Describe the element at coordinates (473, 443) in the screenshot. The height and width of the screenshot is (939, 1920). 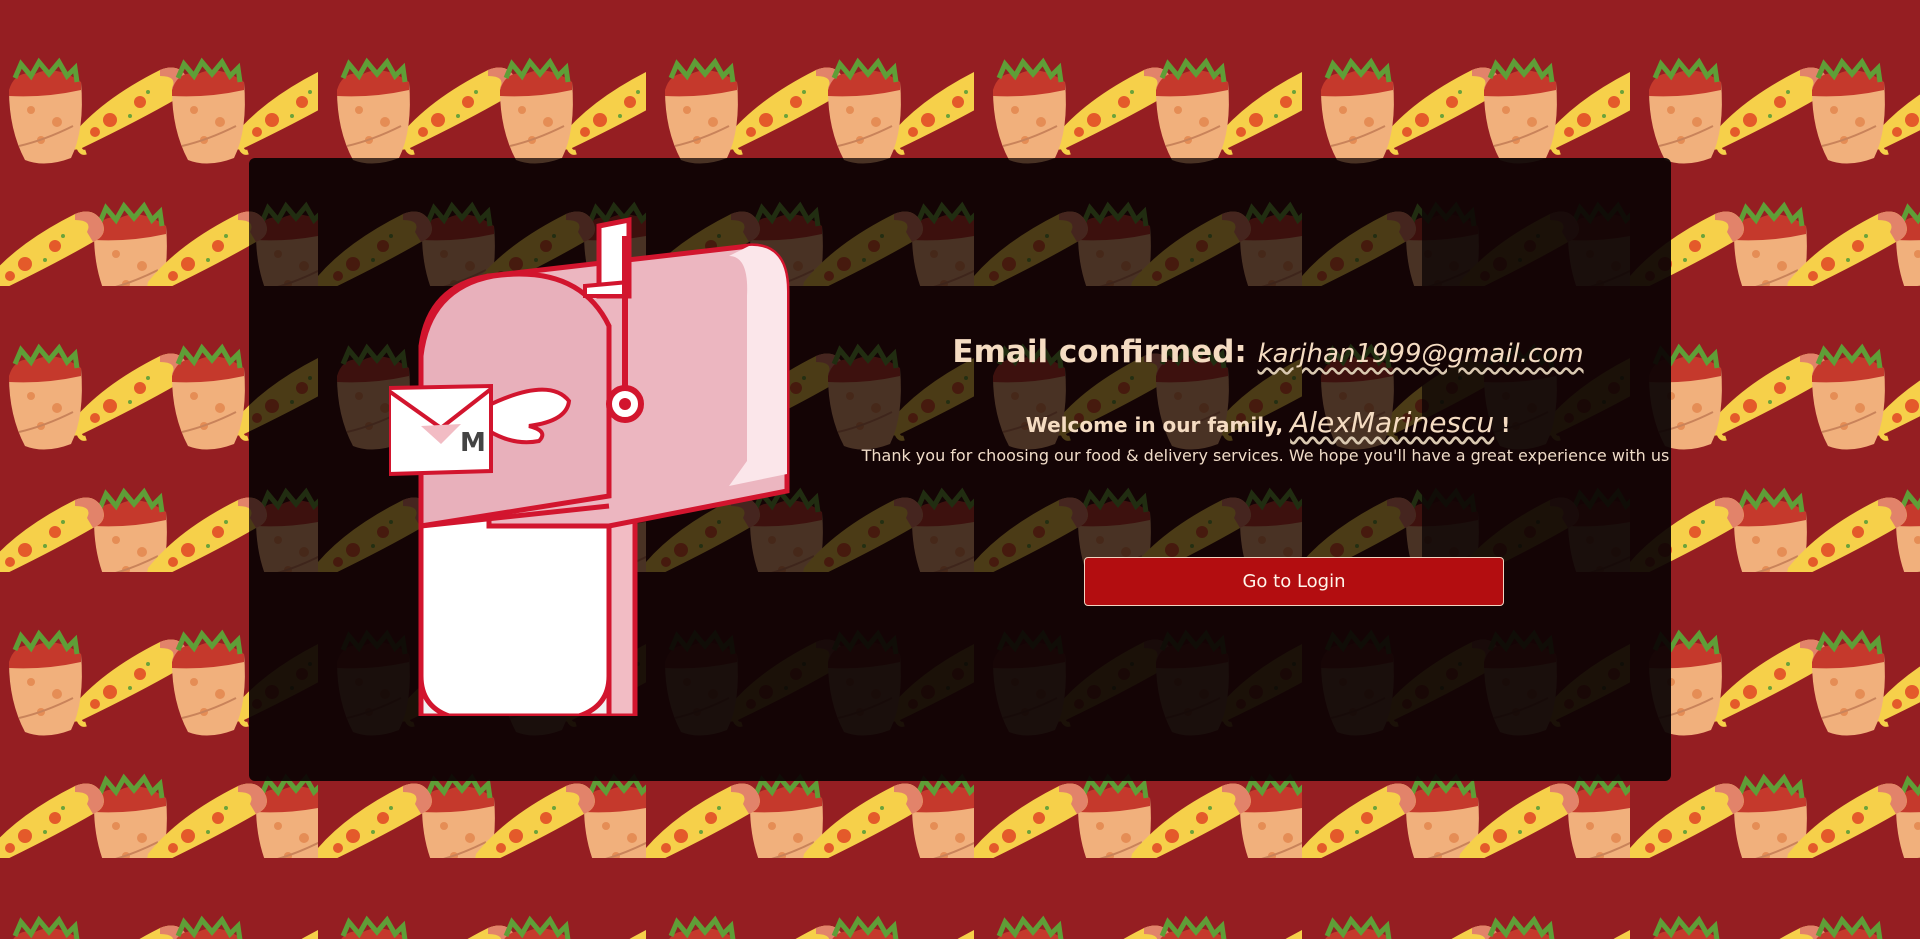
I see `envelope-letter: M` at that location.